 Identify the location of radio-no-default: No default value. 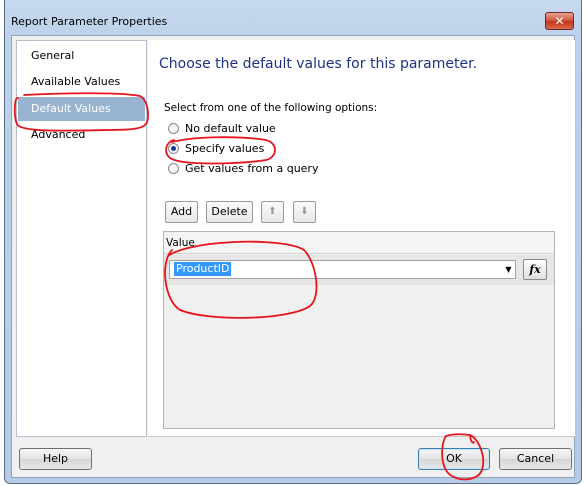
(222, 129).